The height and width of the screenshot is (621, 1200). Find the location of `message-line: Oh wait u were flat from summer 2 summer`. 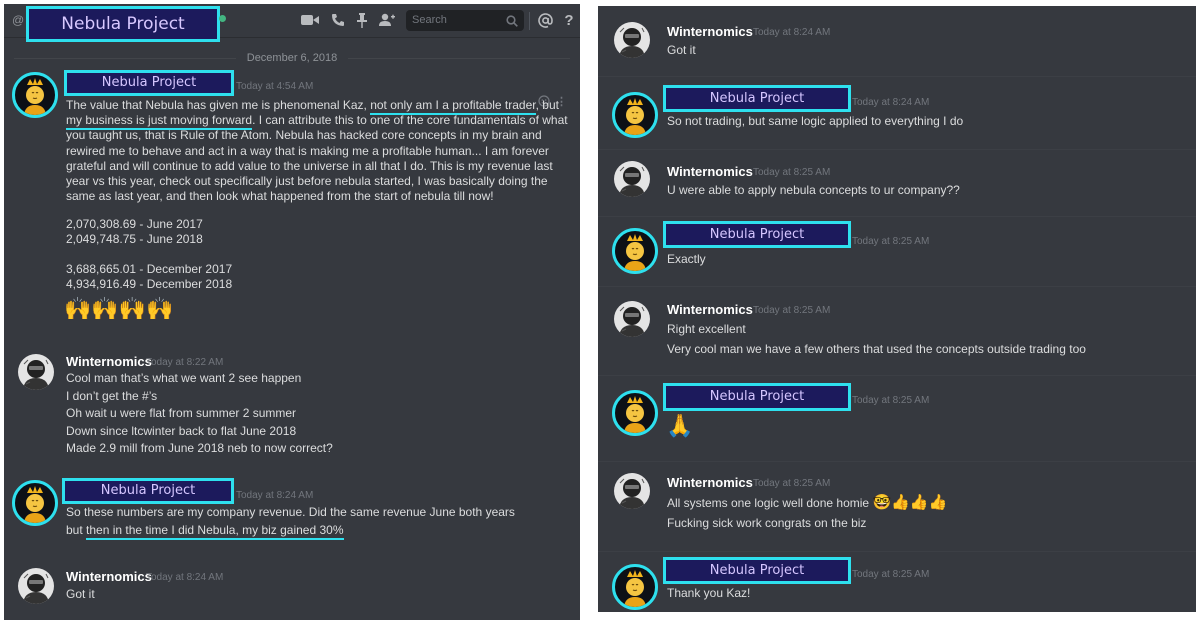

message-line: Oh wait u were flat from summer 2 summer is located at coordinates (181, 413).